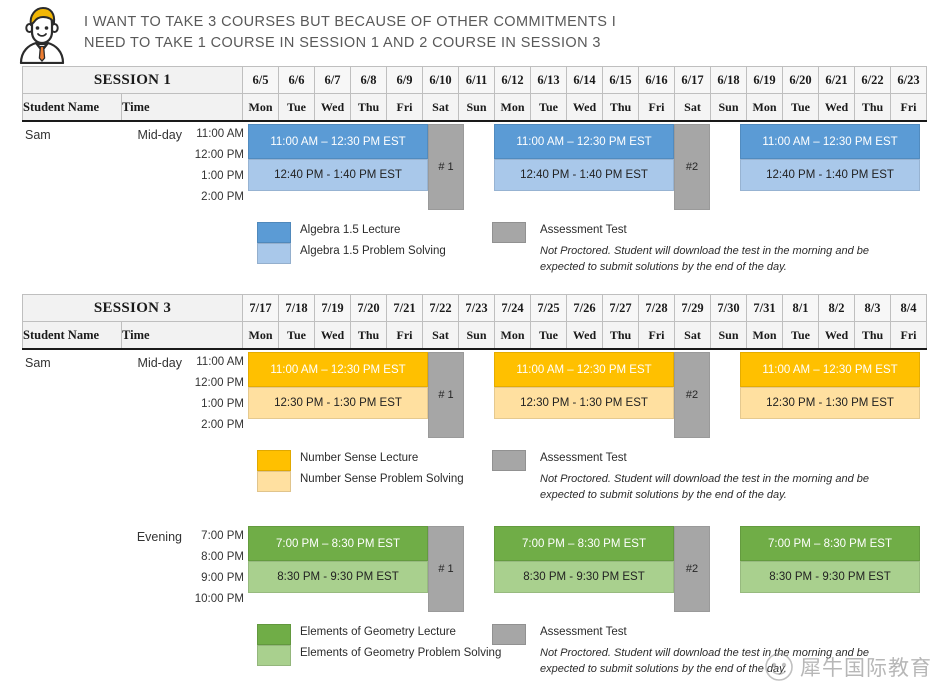 Image resolution: width=940 pixels, height=700 pixels. I want to click on hour-label: 12:00 PM, so click(219, 383).